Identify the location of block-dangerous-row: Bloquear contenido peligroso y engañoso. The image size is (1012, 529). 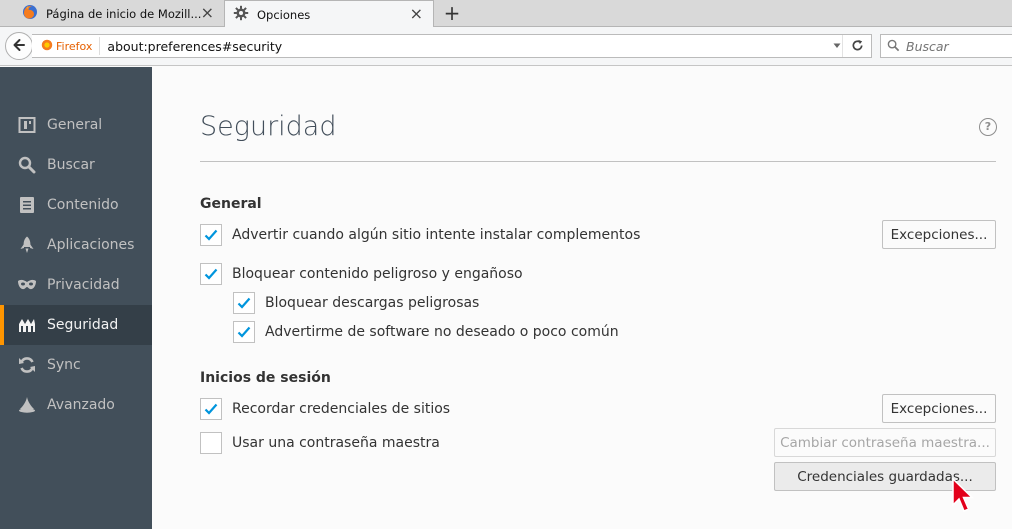
(361, 274).